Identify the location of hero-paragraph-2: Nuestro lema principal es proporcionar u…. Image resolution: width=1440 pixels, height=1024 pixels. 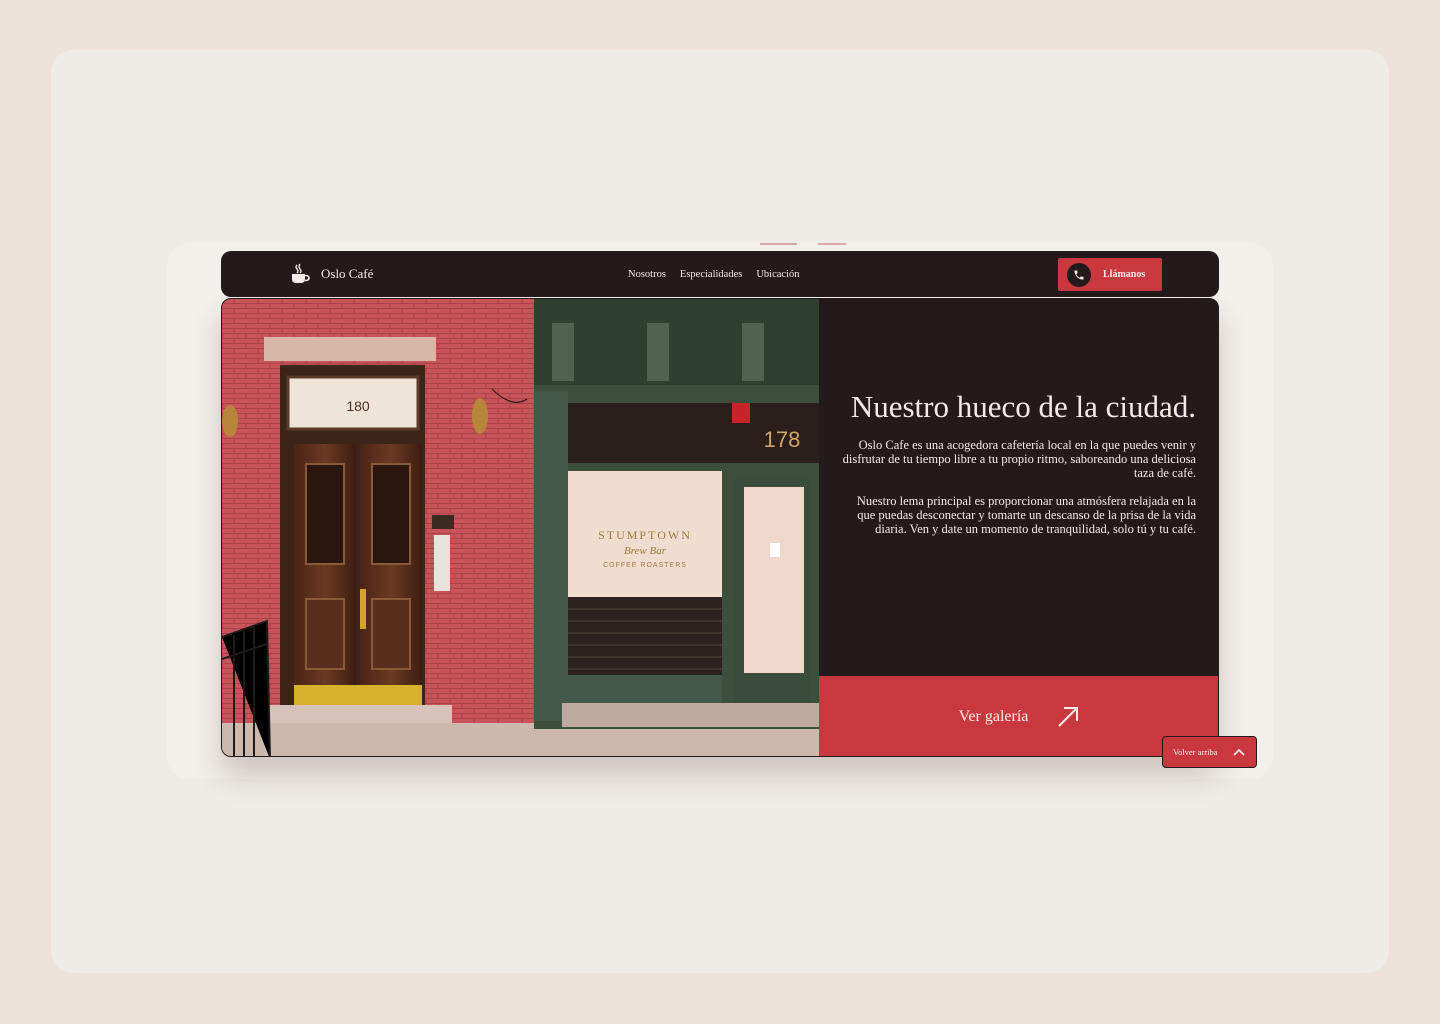
(1026, 515).